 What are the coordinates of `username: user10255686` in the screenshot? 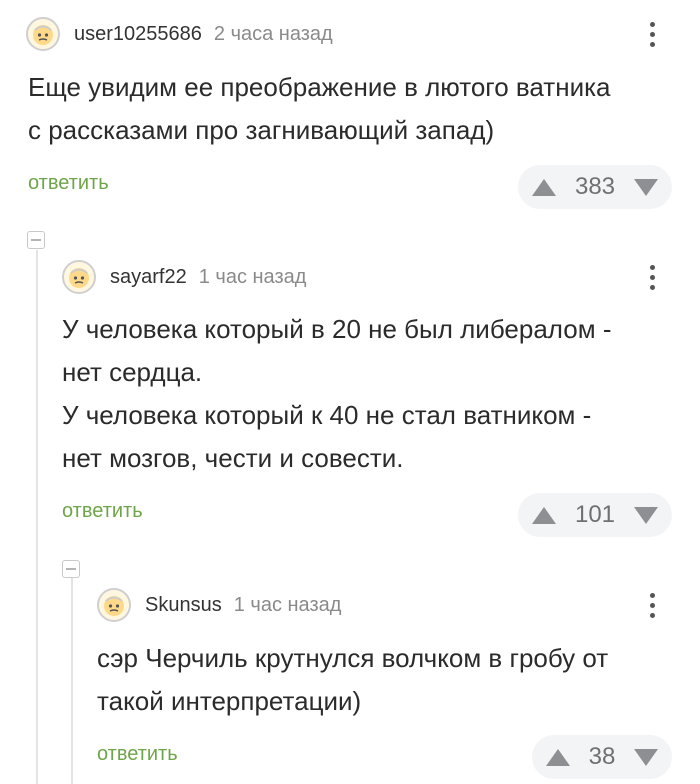 It's located at (138, 34).